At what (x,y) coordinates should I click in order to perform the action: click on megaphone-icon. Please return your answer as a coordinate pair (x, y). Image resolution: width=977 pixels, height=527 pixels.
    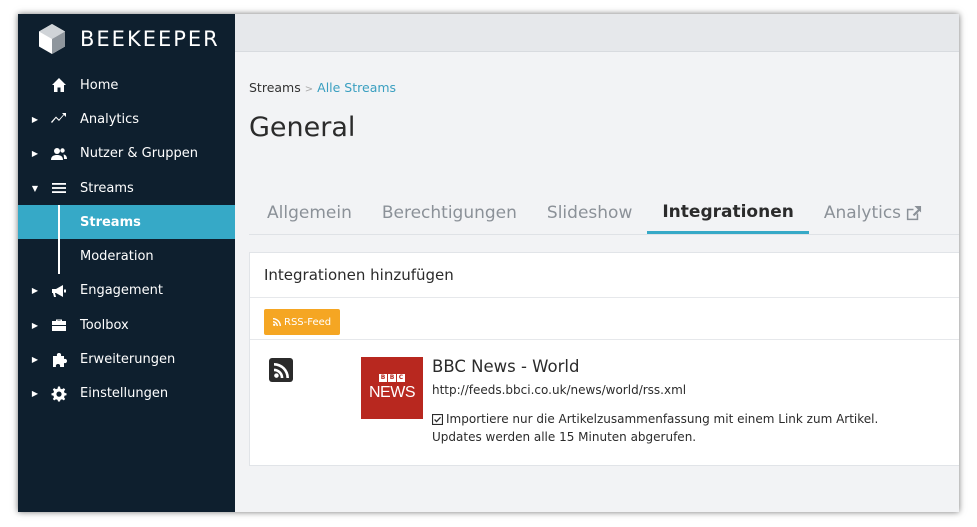
    Looking at the image, I should click on (59, 291).